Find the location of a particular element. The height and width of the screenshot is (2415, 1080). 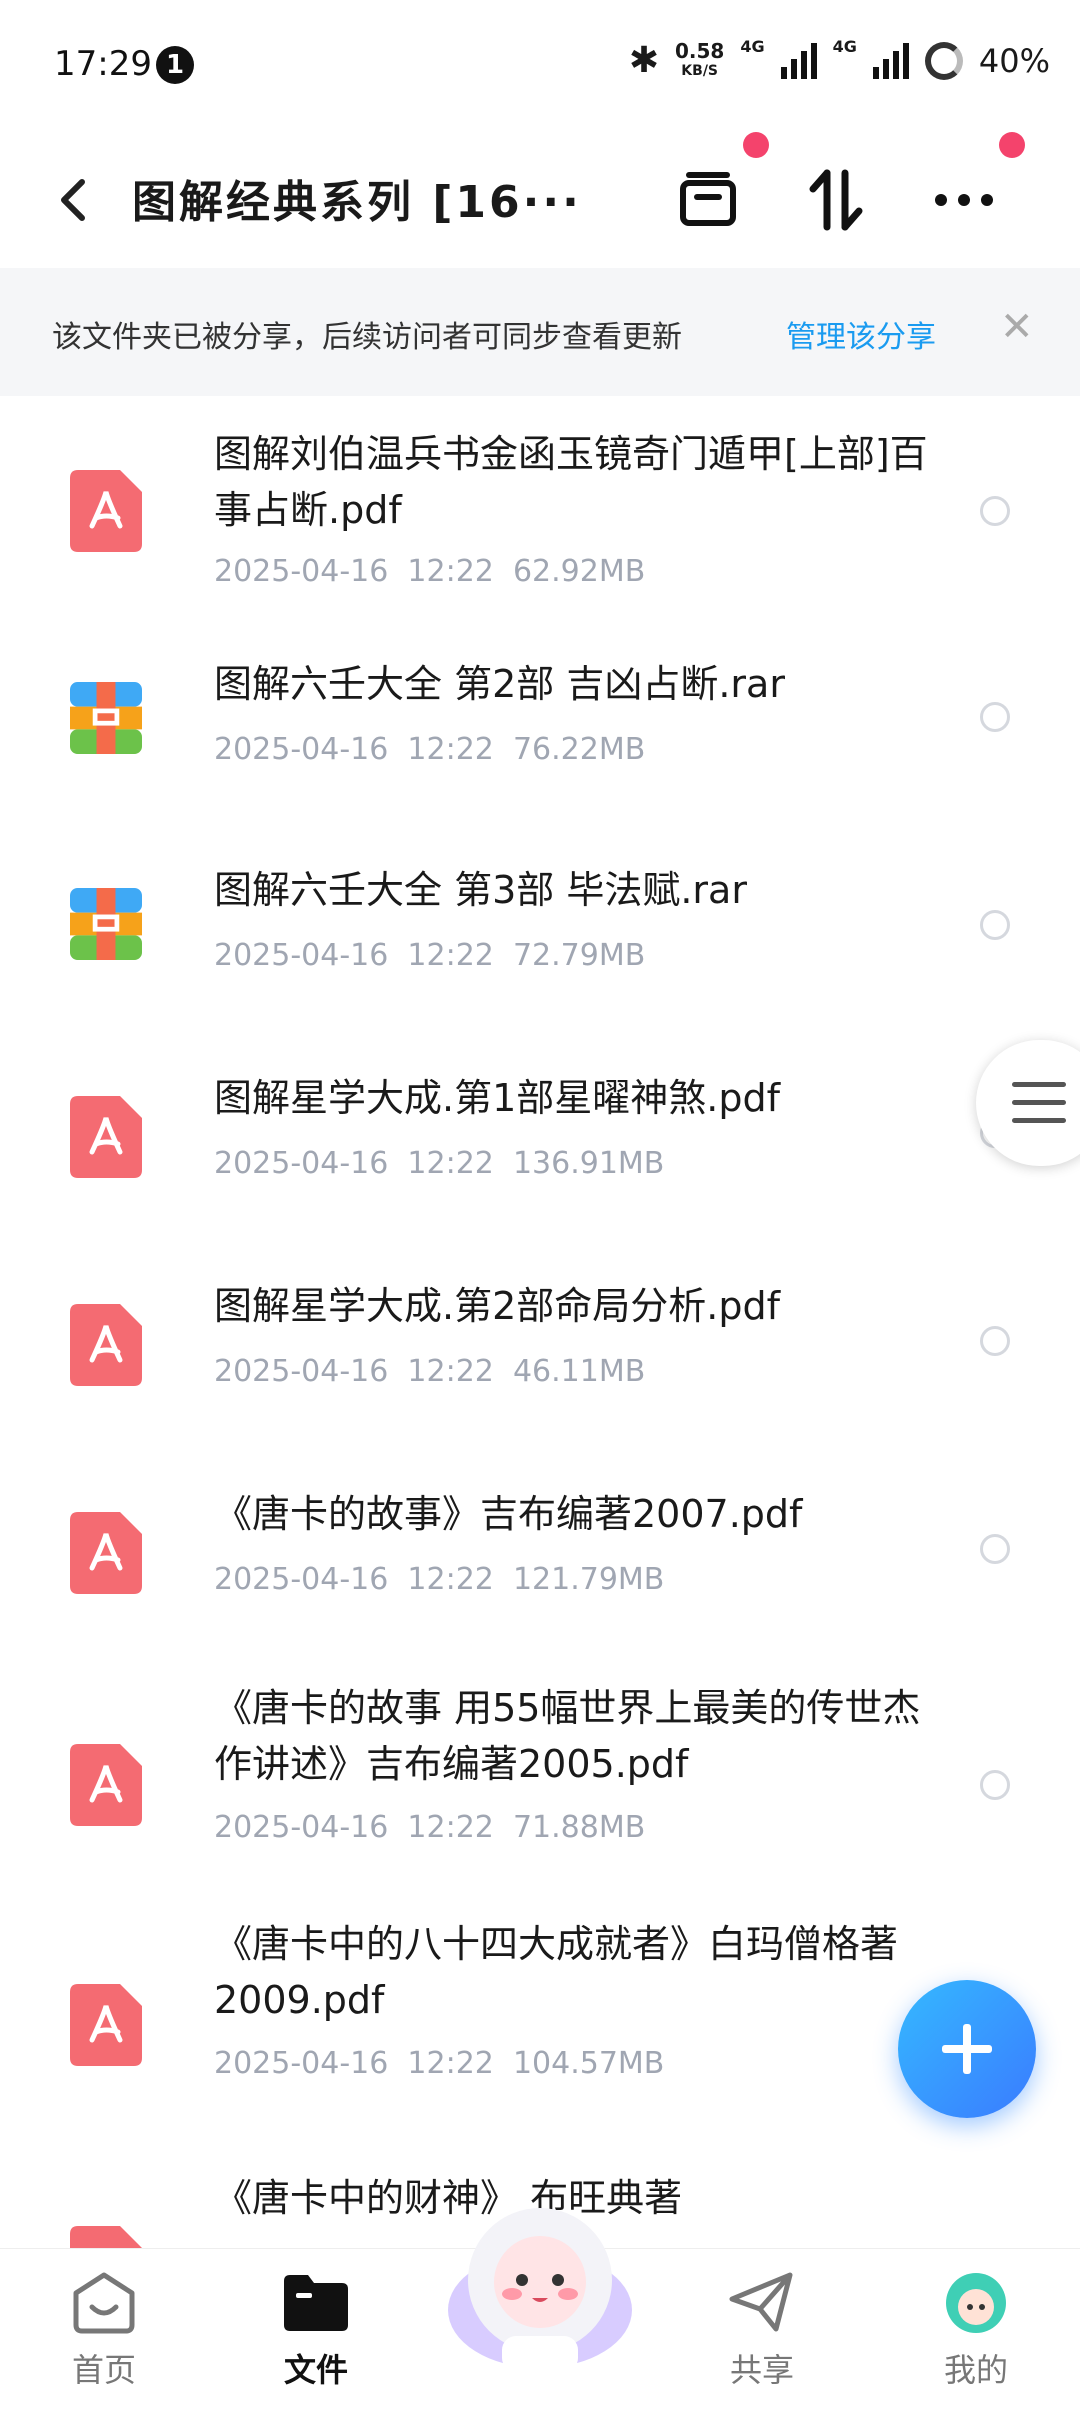

nav-mine-label: 我的 is located at coordinates (975, 2370).